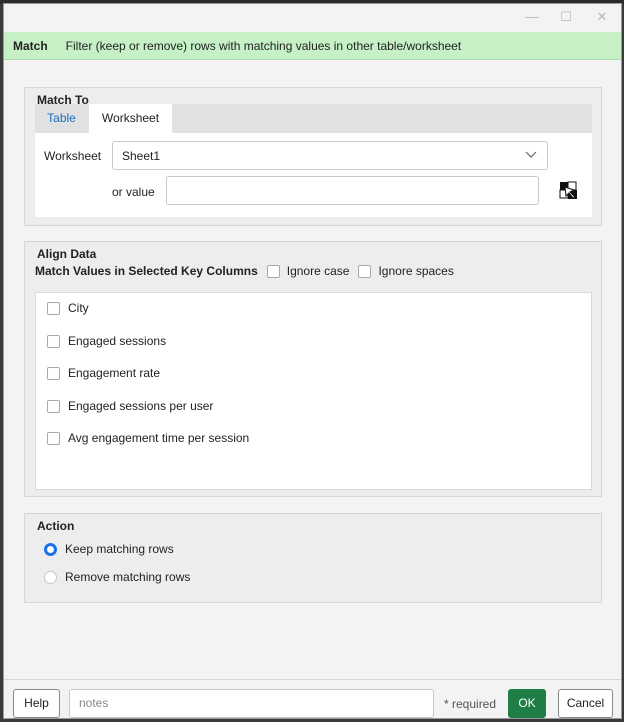 The height and width of the screenshot is (722, 624). Describe the element at coordinates (141, 406) in the screenshot. I see `column-label: Engaged sessions per user` at that location.